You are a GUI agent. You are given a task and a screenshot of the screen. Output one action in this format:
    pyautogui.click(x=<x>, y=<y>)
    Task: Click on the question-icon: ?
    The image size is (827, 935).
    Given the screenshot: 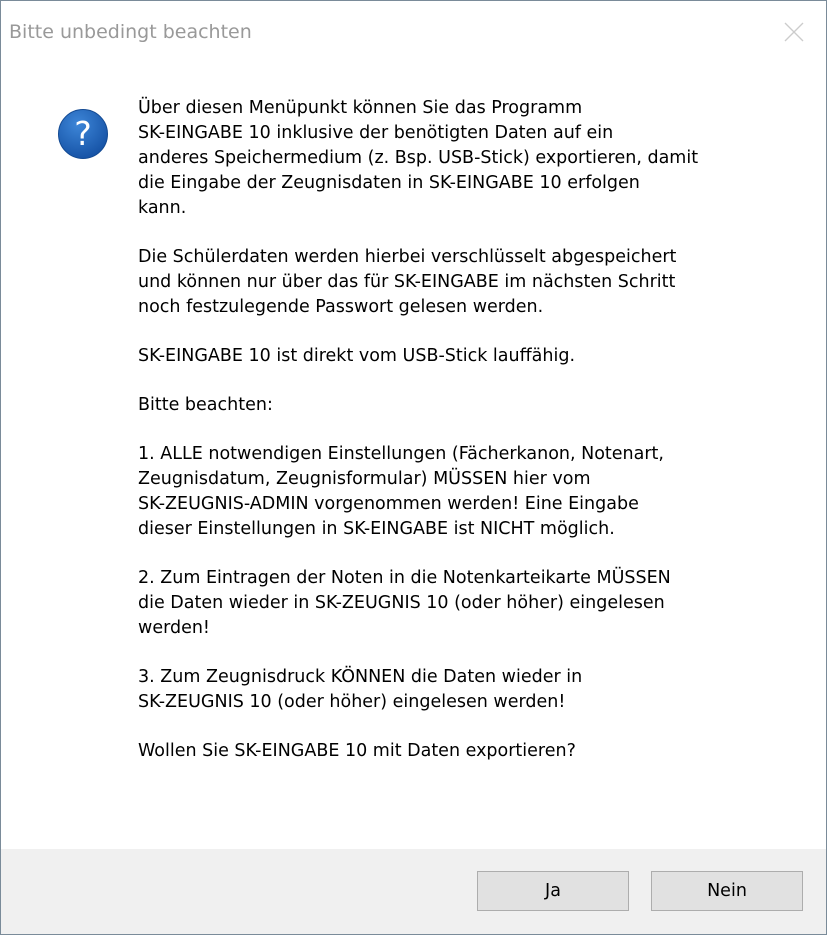 What is the action you would take?
    pyautogui.click(x=83, y=134)
    